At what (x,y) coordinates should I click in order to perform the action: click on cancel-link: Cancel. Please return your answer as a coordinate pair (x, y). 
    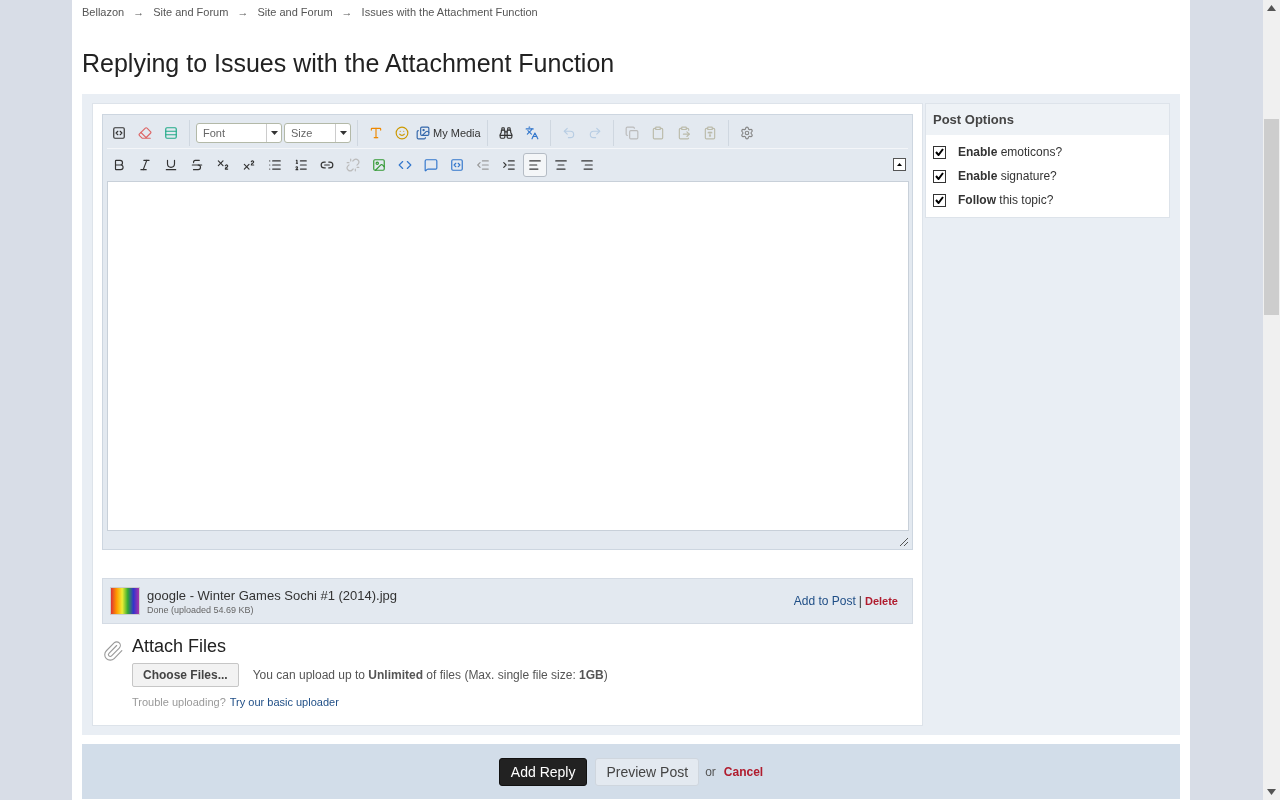
    Looking at the image, I should click on (743, 771).